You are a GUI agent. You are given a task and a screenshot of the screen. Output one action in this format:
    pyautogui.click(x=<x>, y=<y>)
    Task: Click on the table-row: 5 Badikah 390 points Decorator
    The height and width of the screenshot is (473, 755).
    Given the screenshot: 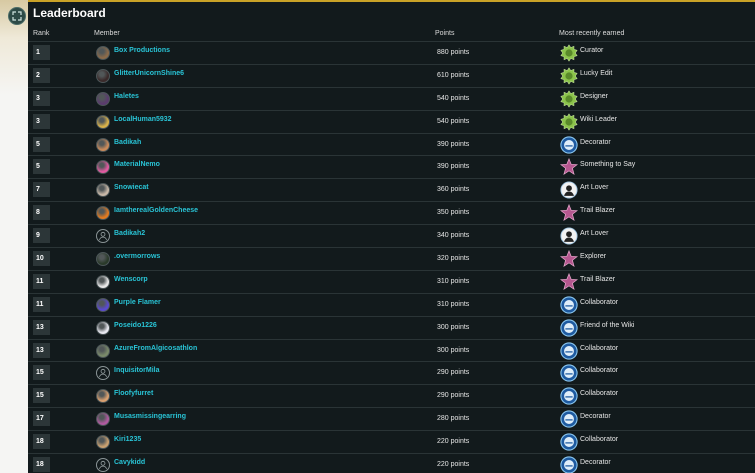 What is the action you would take?
    pyautogui.click(x=391, y=144)
    